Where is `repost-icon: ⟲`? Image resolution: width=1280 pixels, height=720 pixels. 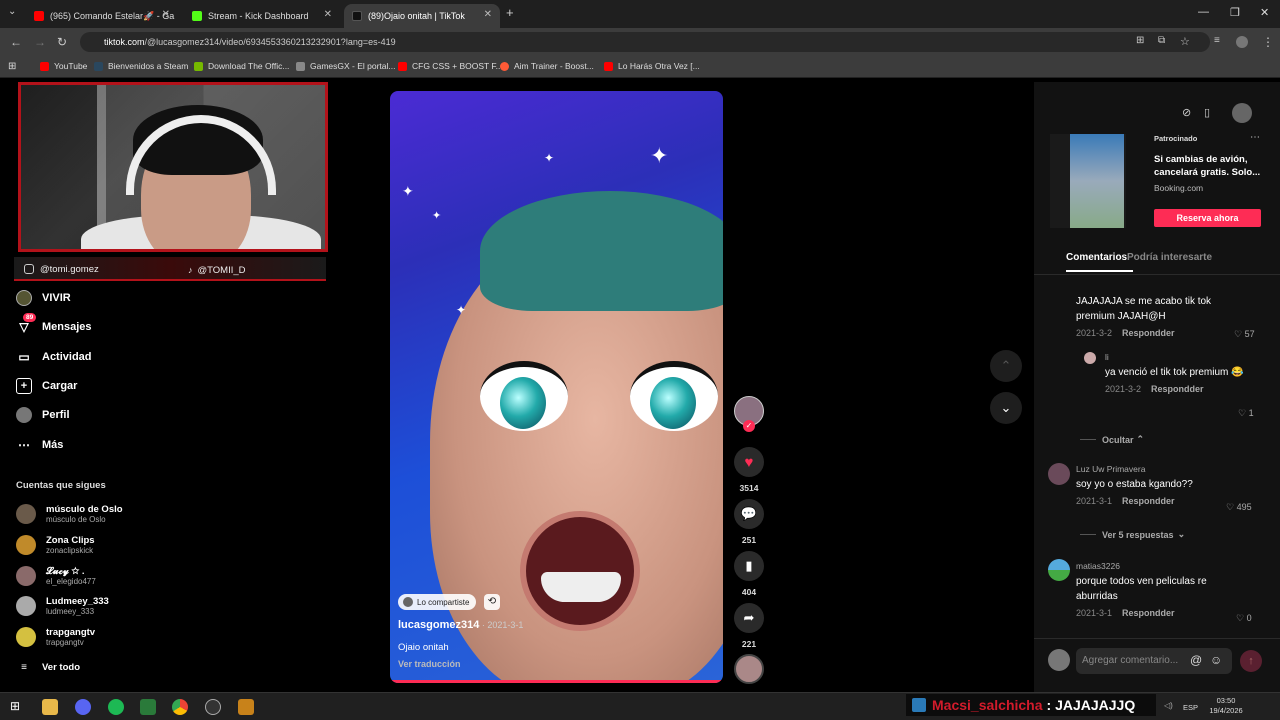 repost-icon: ⟲ is located at coordinates (492, 602).